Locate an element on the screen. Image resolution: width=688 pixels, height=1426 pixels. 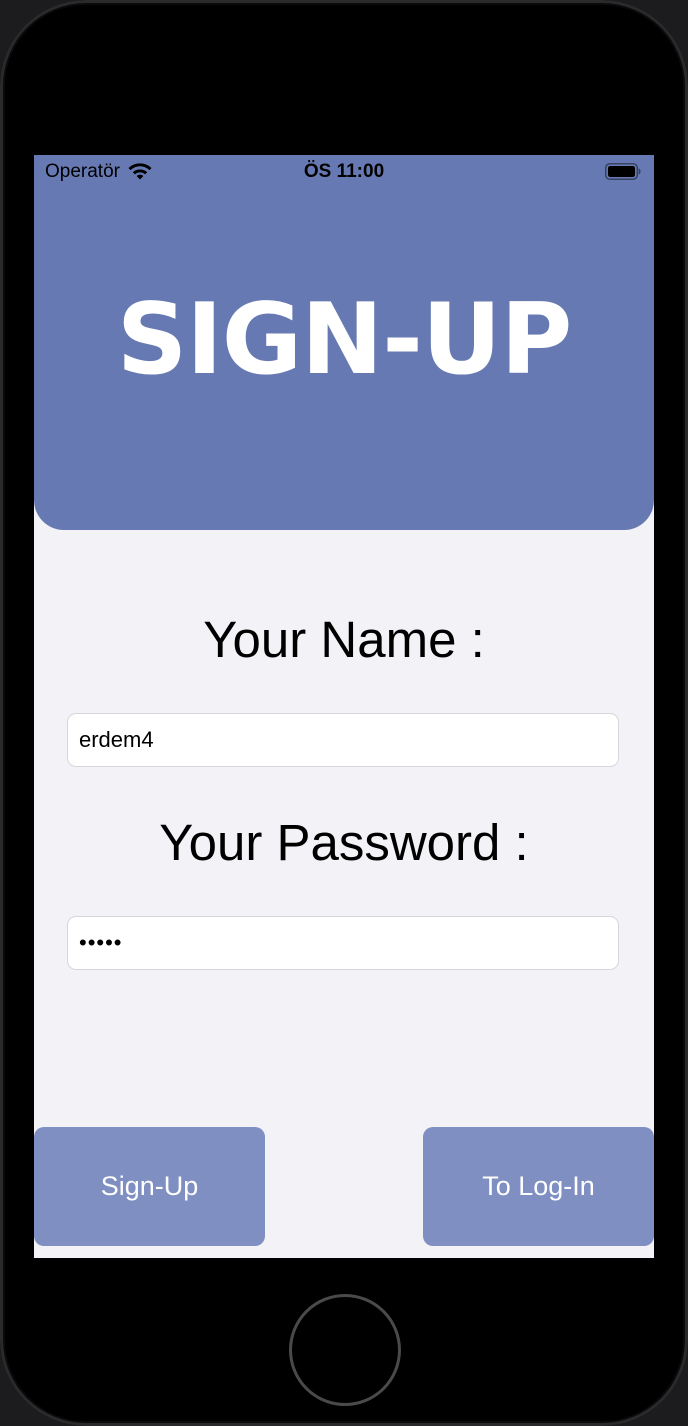
status-bar: Operatör ÖS 11:00 is located at coordinates (344, 172).